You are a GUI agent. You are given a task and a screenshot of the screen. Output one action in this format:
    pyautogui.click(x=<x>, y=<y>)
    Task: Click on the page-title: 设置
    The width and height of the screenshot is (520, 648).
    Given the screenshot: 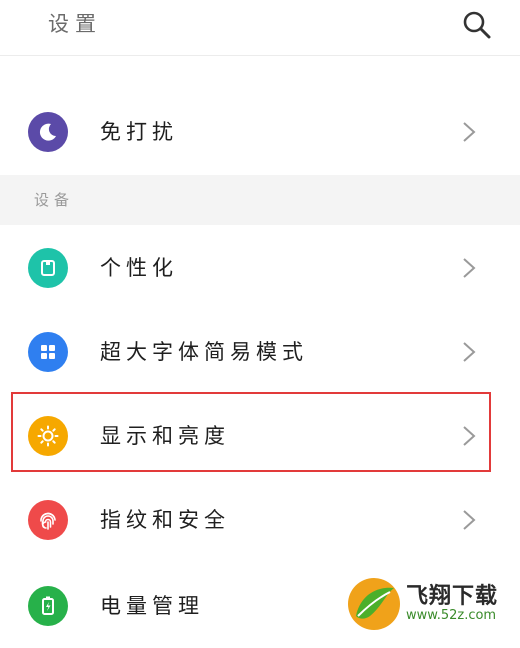 What is the action you would take?
    pyautogui.click(x=75, y=24)
    